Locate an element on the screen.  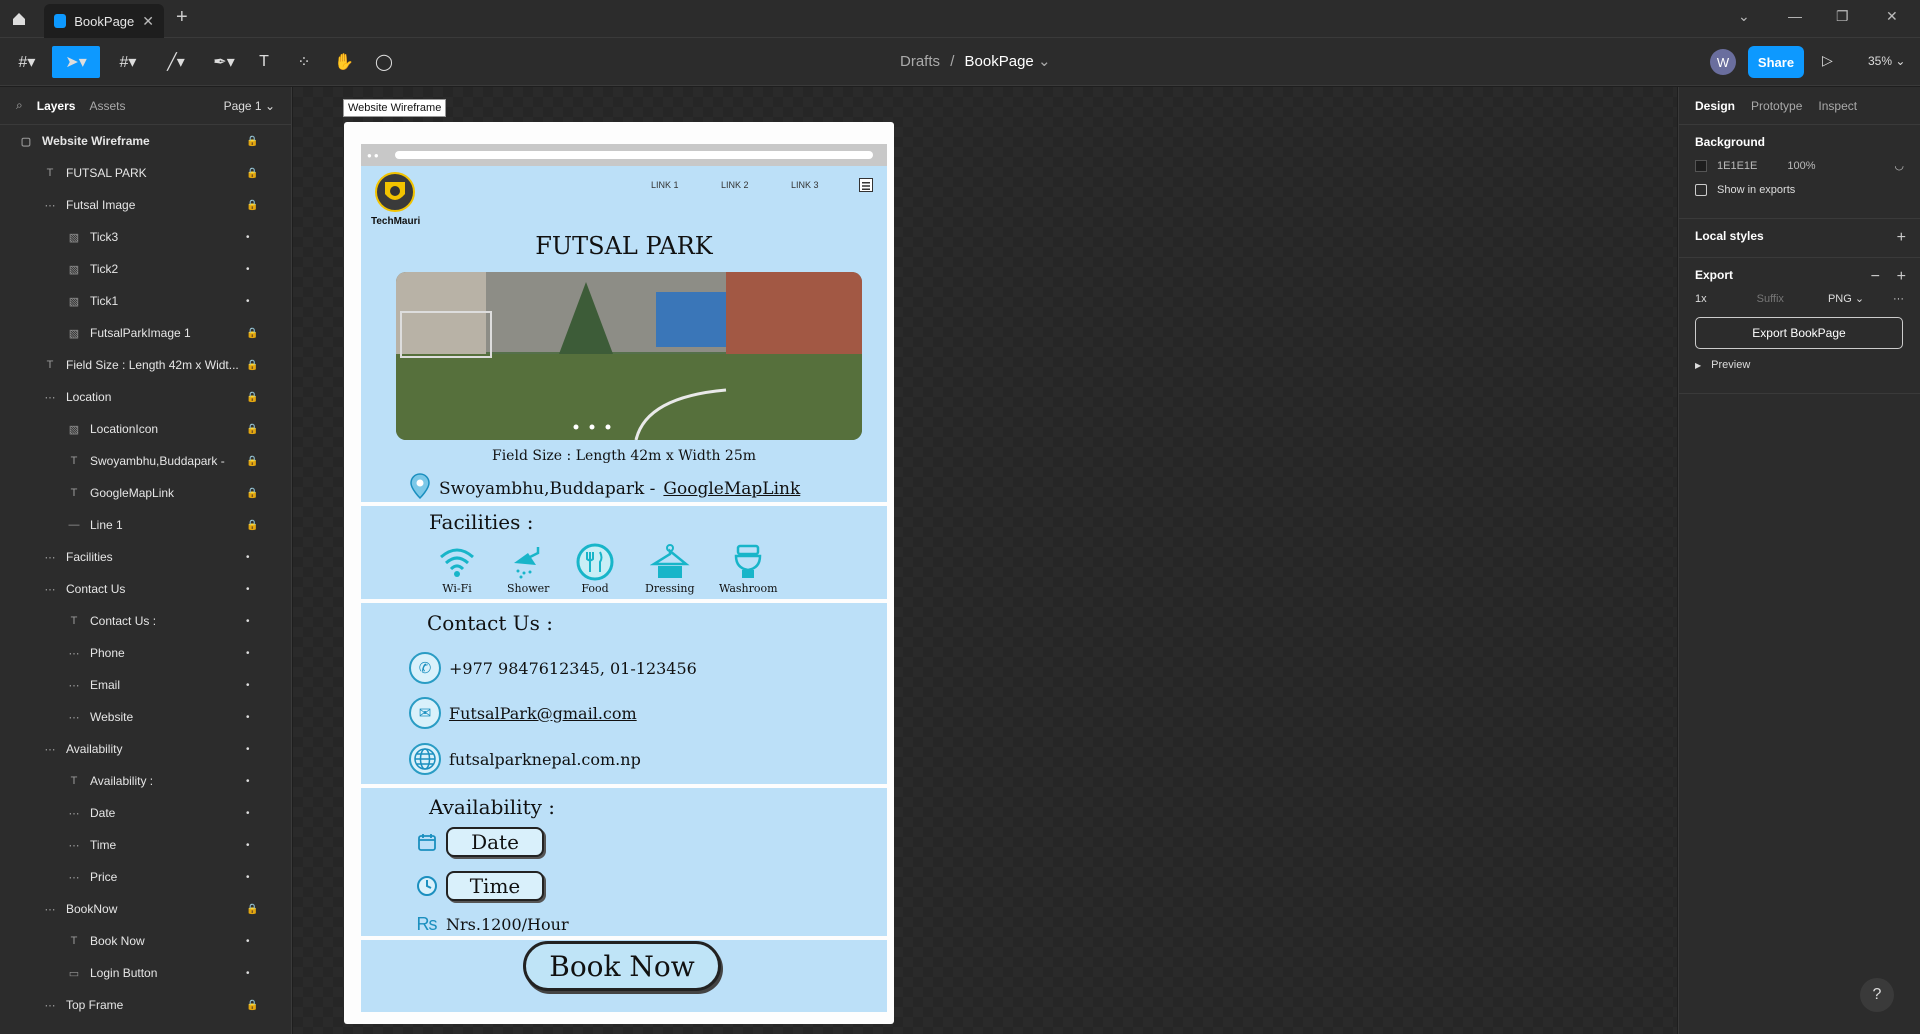
nav-link-3: LINK 3 is located at coordinates (805, 185).